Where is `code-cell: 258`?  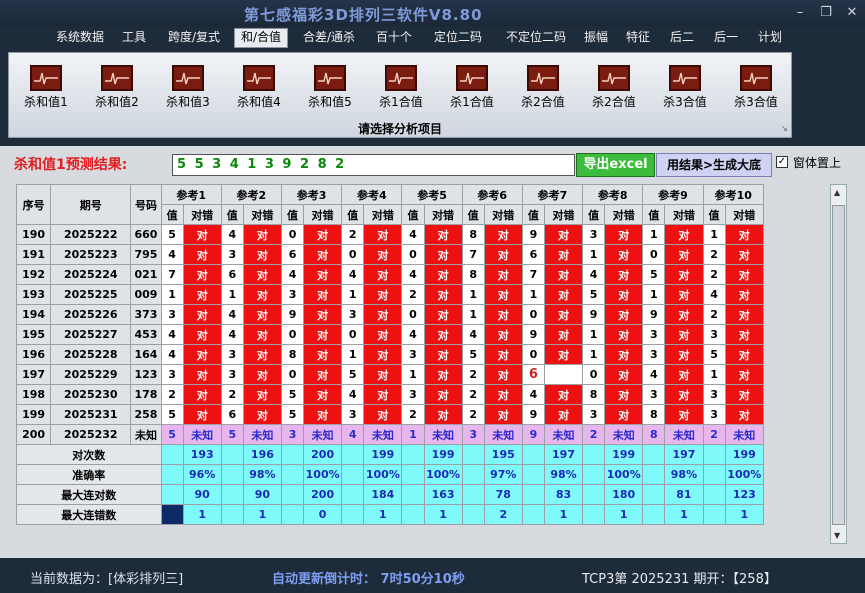 code-cell: 258 is located at coordinates (146, 414).